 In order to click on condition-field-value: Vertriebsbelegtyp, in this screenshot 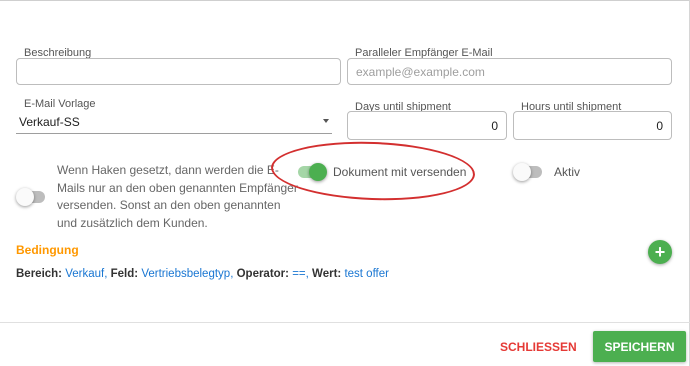, I will do `click(187, 274)`.